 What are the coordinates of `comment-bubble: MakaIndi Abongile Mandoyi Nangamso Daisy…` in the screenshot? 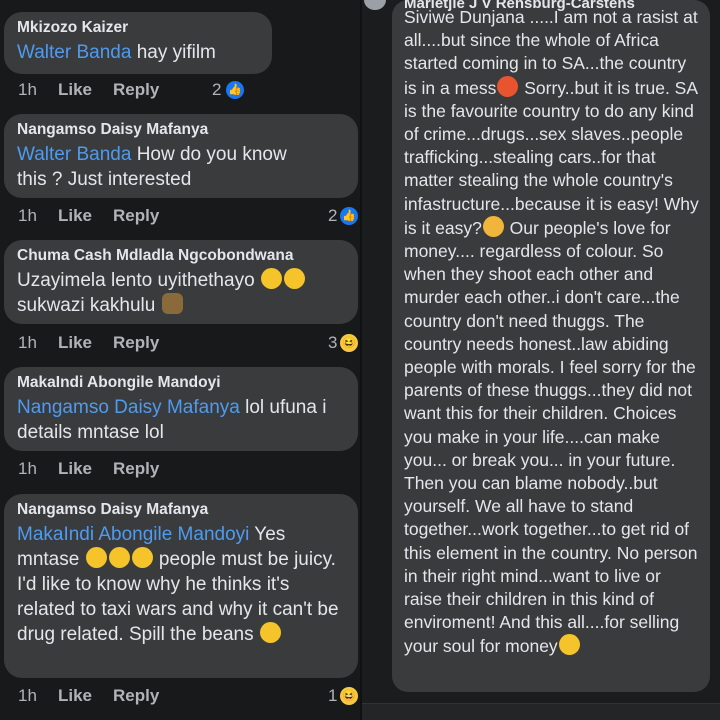 It's located at (181, 409).